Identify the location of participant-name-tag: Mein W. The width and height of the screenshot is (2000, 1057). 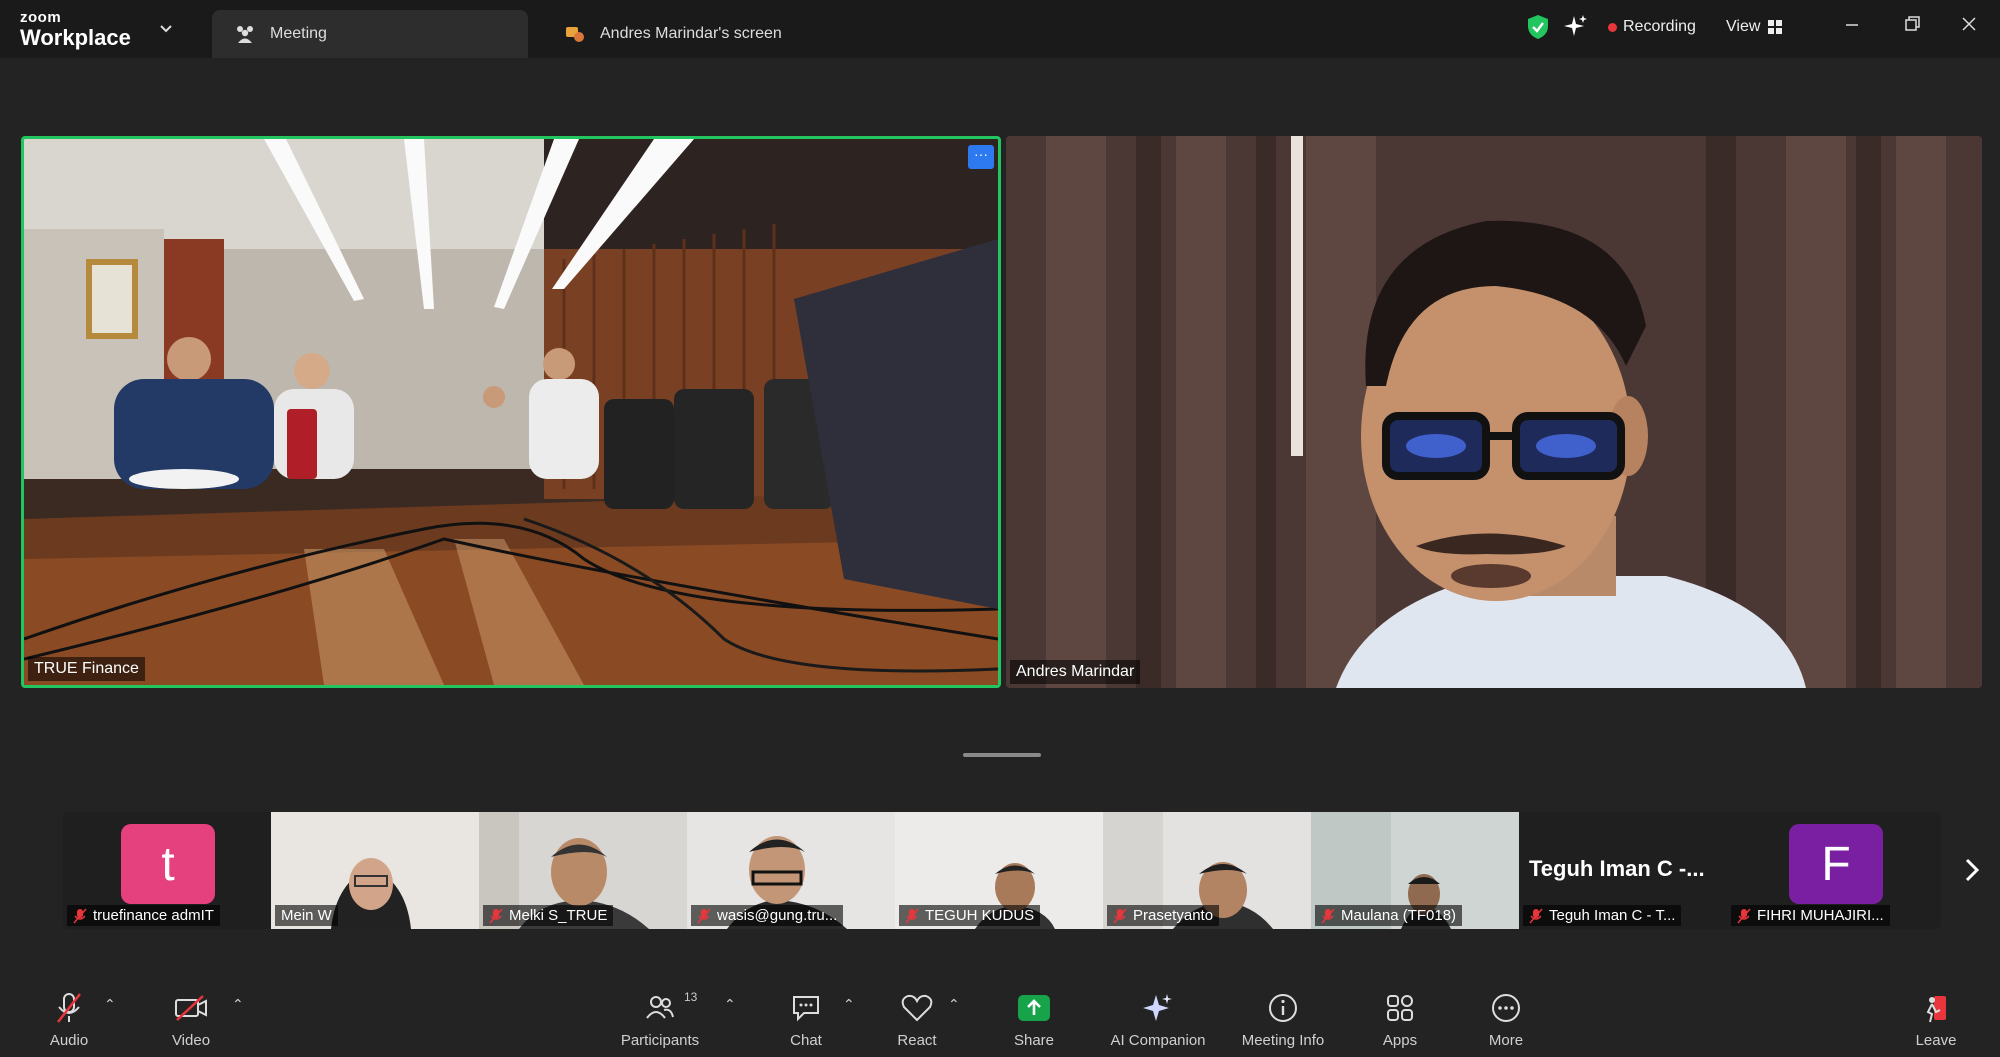
(306, 915).